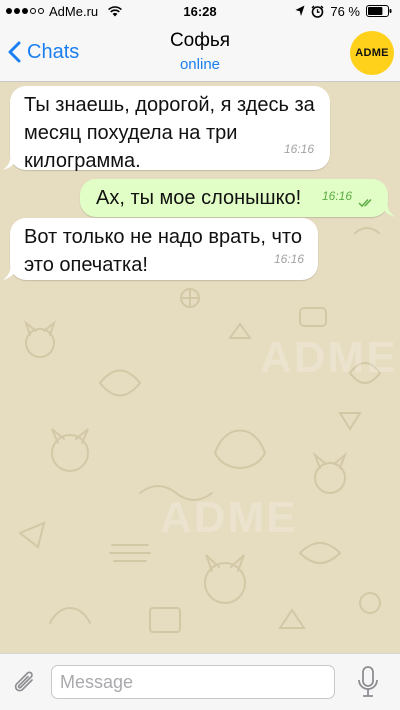 This screenshot has height=710, width=400. What do you see at coordinates (300, 10) in the screenshot?
I see `location-arrow-icon` at bounding box center [300, 10].